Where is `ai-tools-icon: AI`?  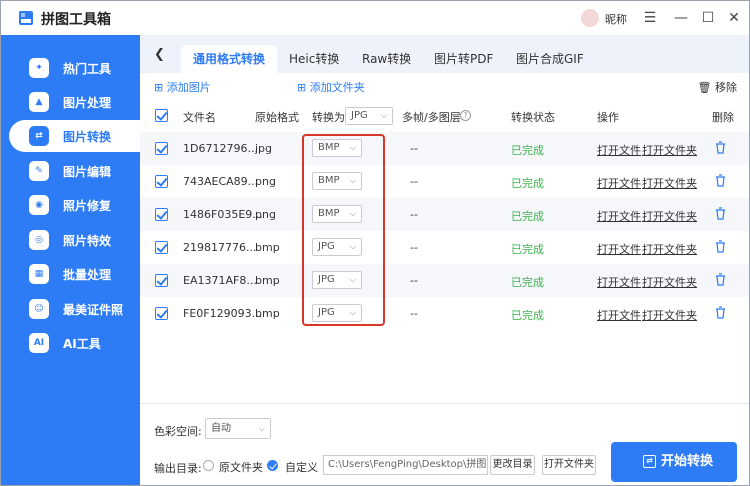
ai-tools-icon: AI is located at coordinates (39, 343).